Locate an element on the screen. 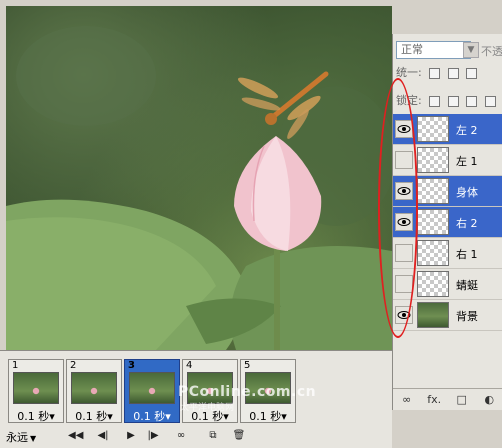 This screenshot has height=448, width=502. previous-frame-button: ◀| is located at coordinates (103, 436).